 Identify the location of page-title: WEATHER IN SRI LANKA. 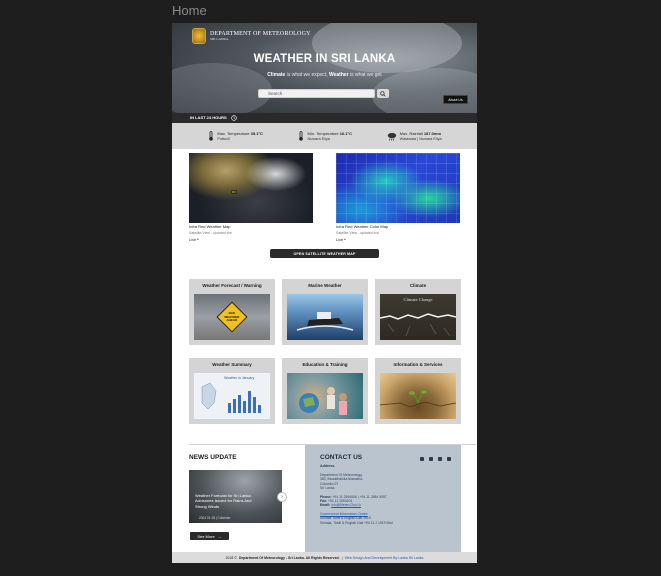
(324, 59).